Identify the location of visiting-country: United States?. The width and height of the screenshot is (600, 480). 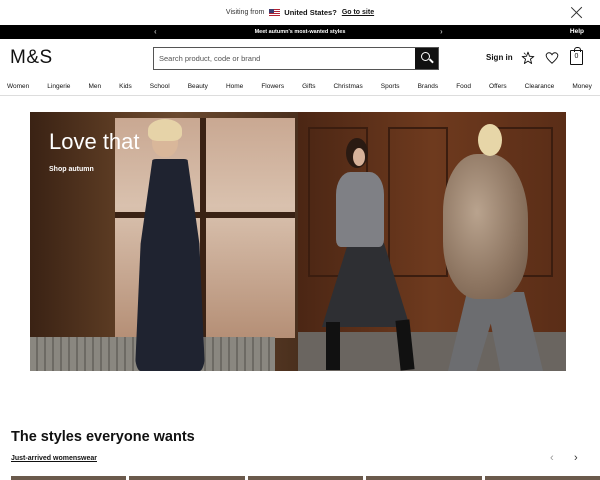
(310, 12).